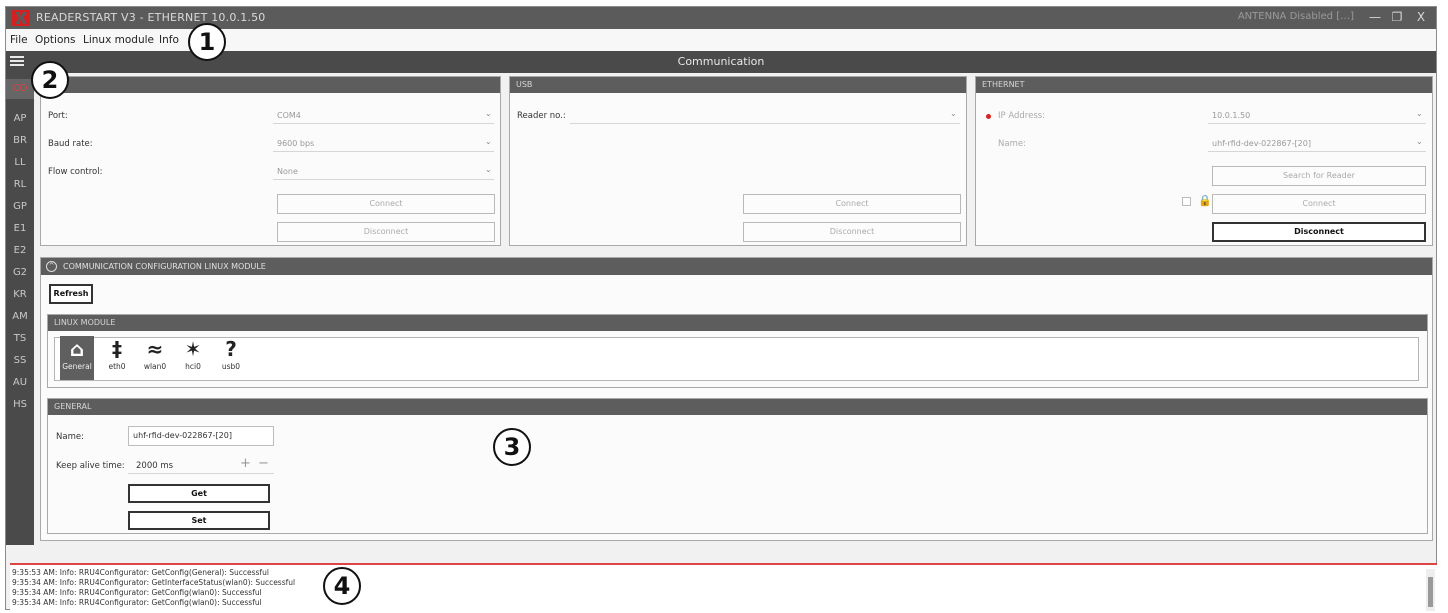 The image size is (1448, 613). Describe the element at coordinates (488, 141) in the screenshot. I see `baud-chevron-down-icon: ⌄` at that location.